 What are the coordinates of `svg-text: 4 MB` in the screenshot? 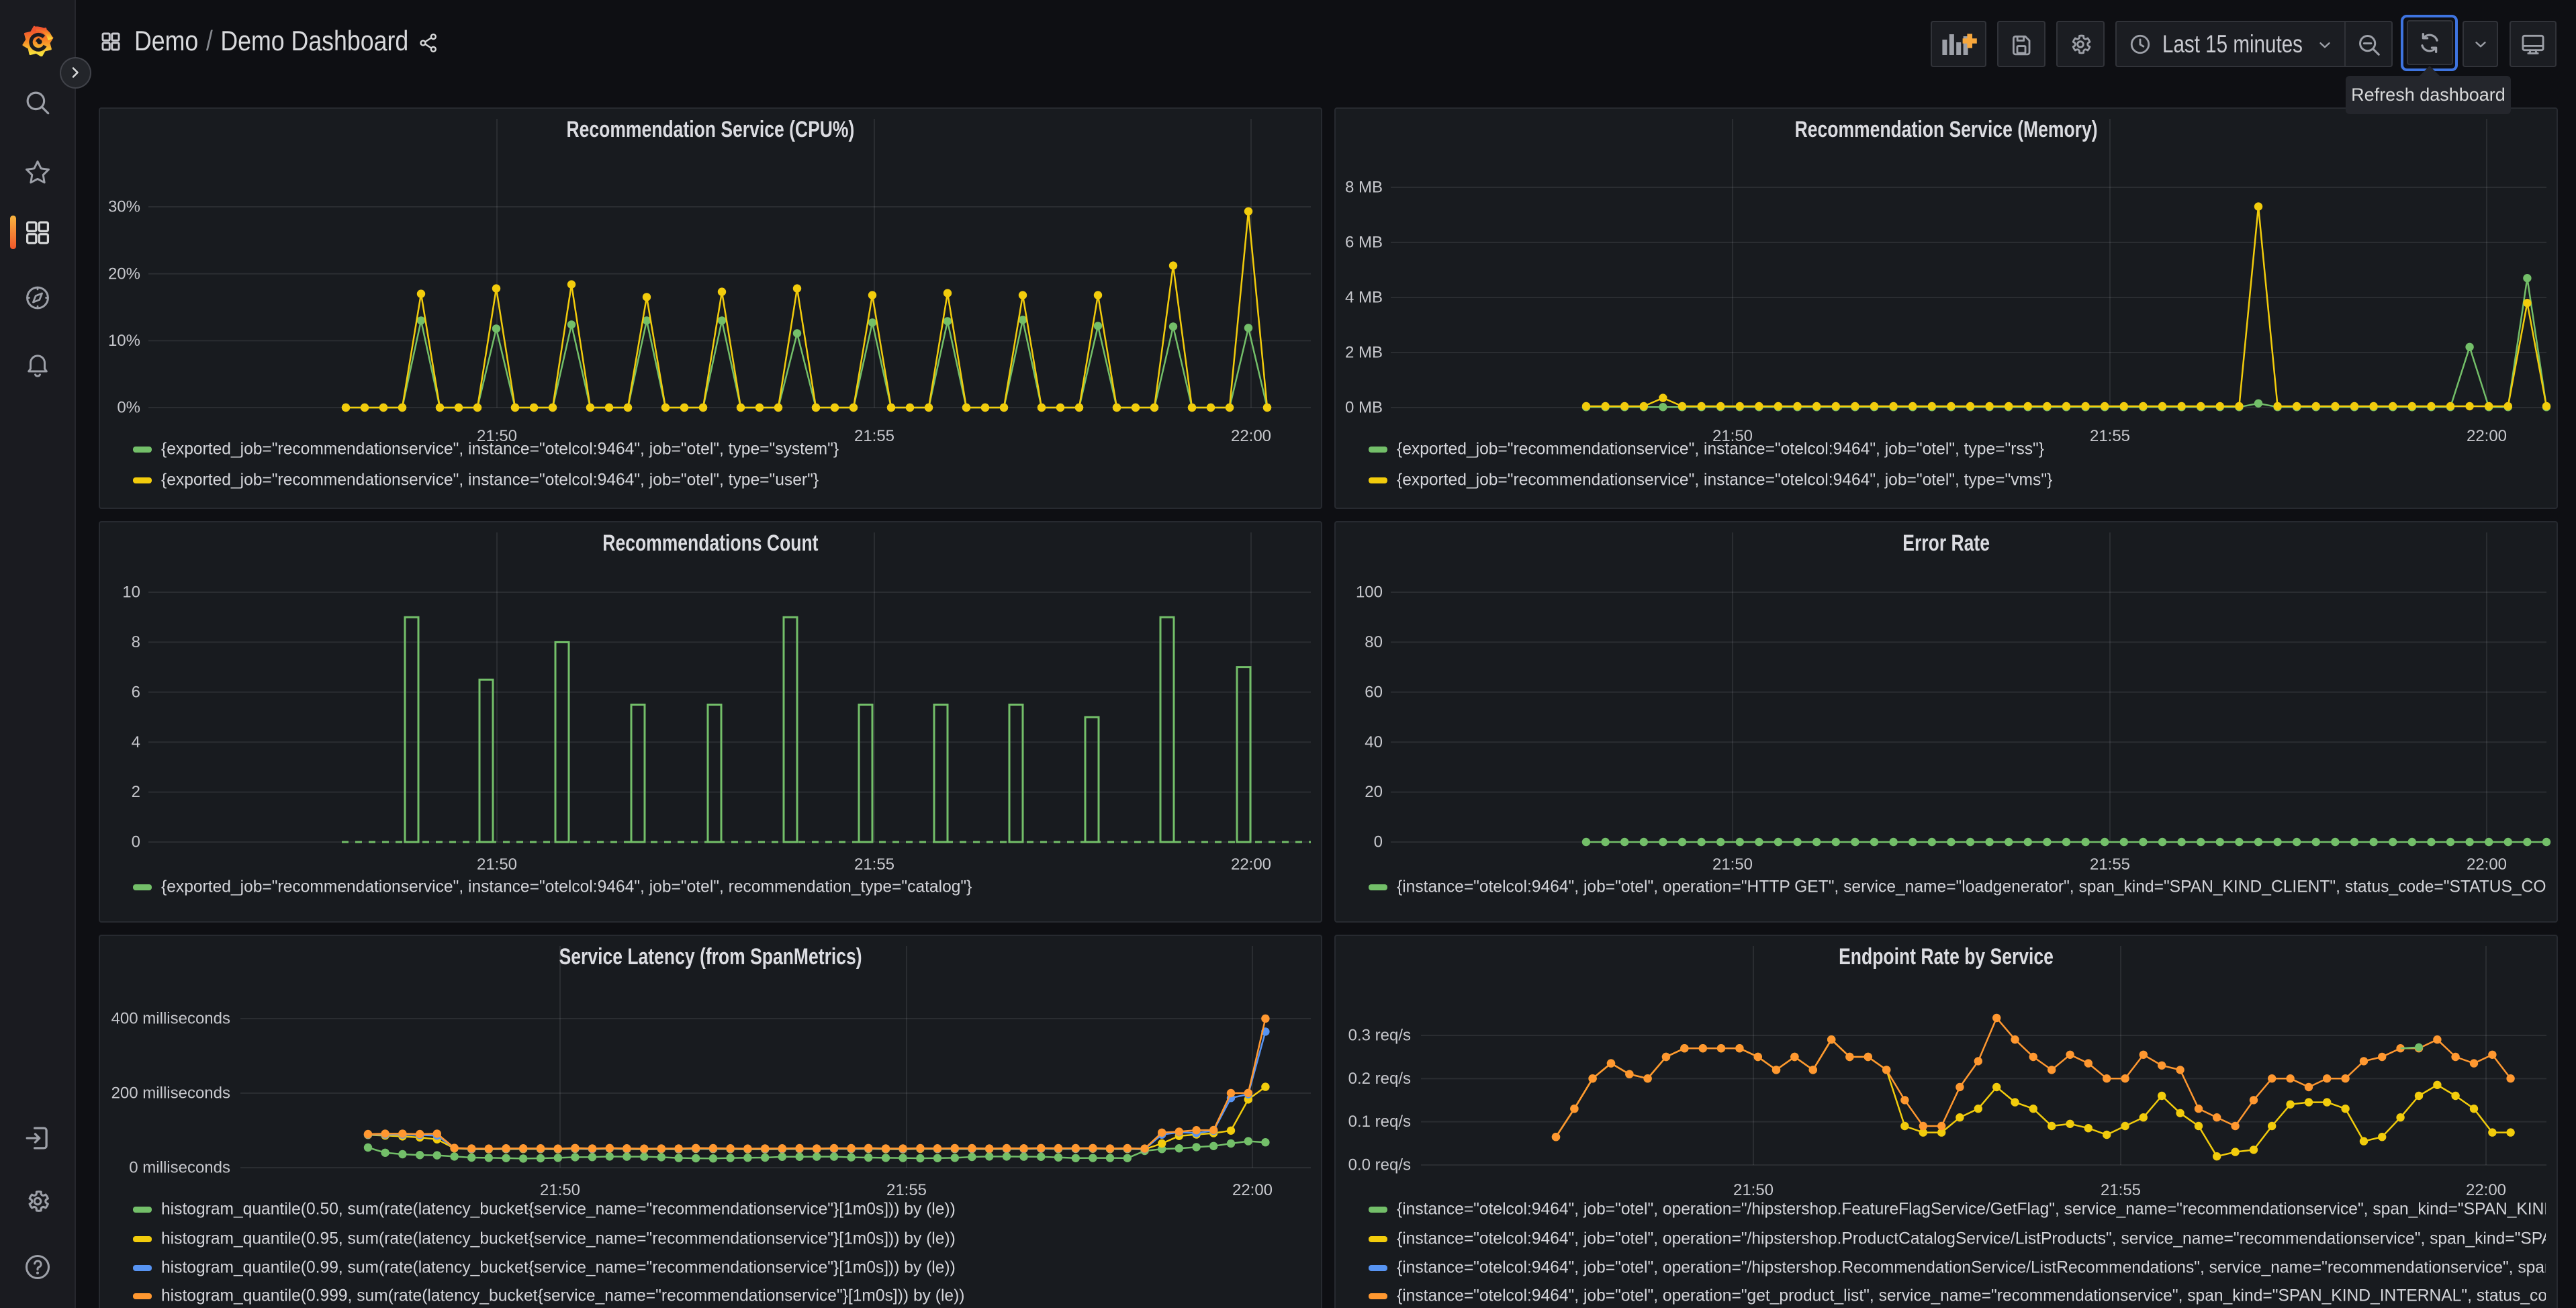 It's located at (1364, 298).